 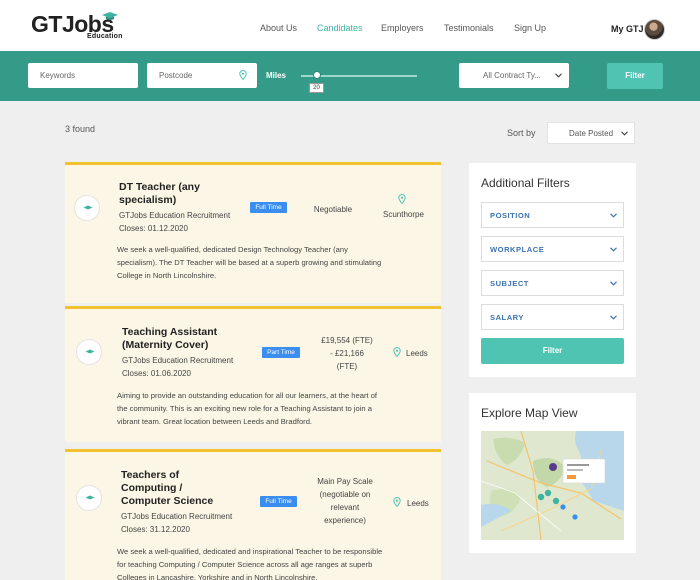 I want to click on filter-workplace: WORKPLACE, so click(x=552, y=249).